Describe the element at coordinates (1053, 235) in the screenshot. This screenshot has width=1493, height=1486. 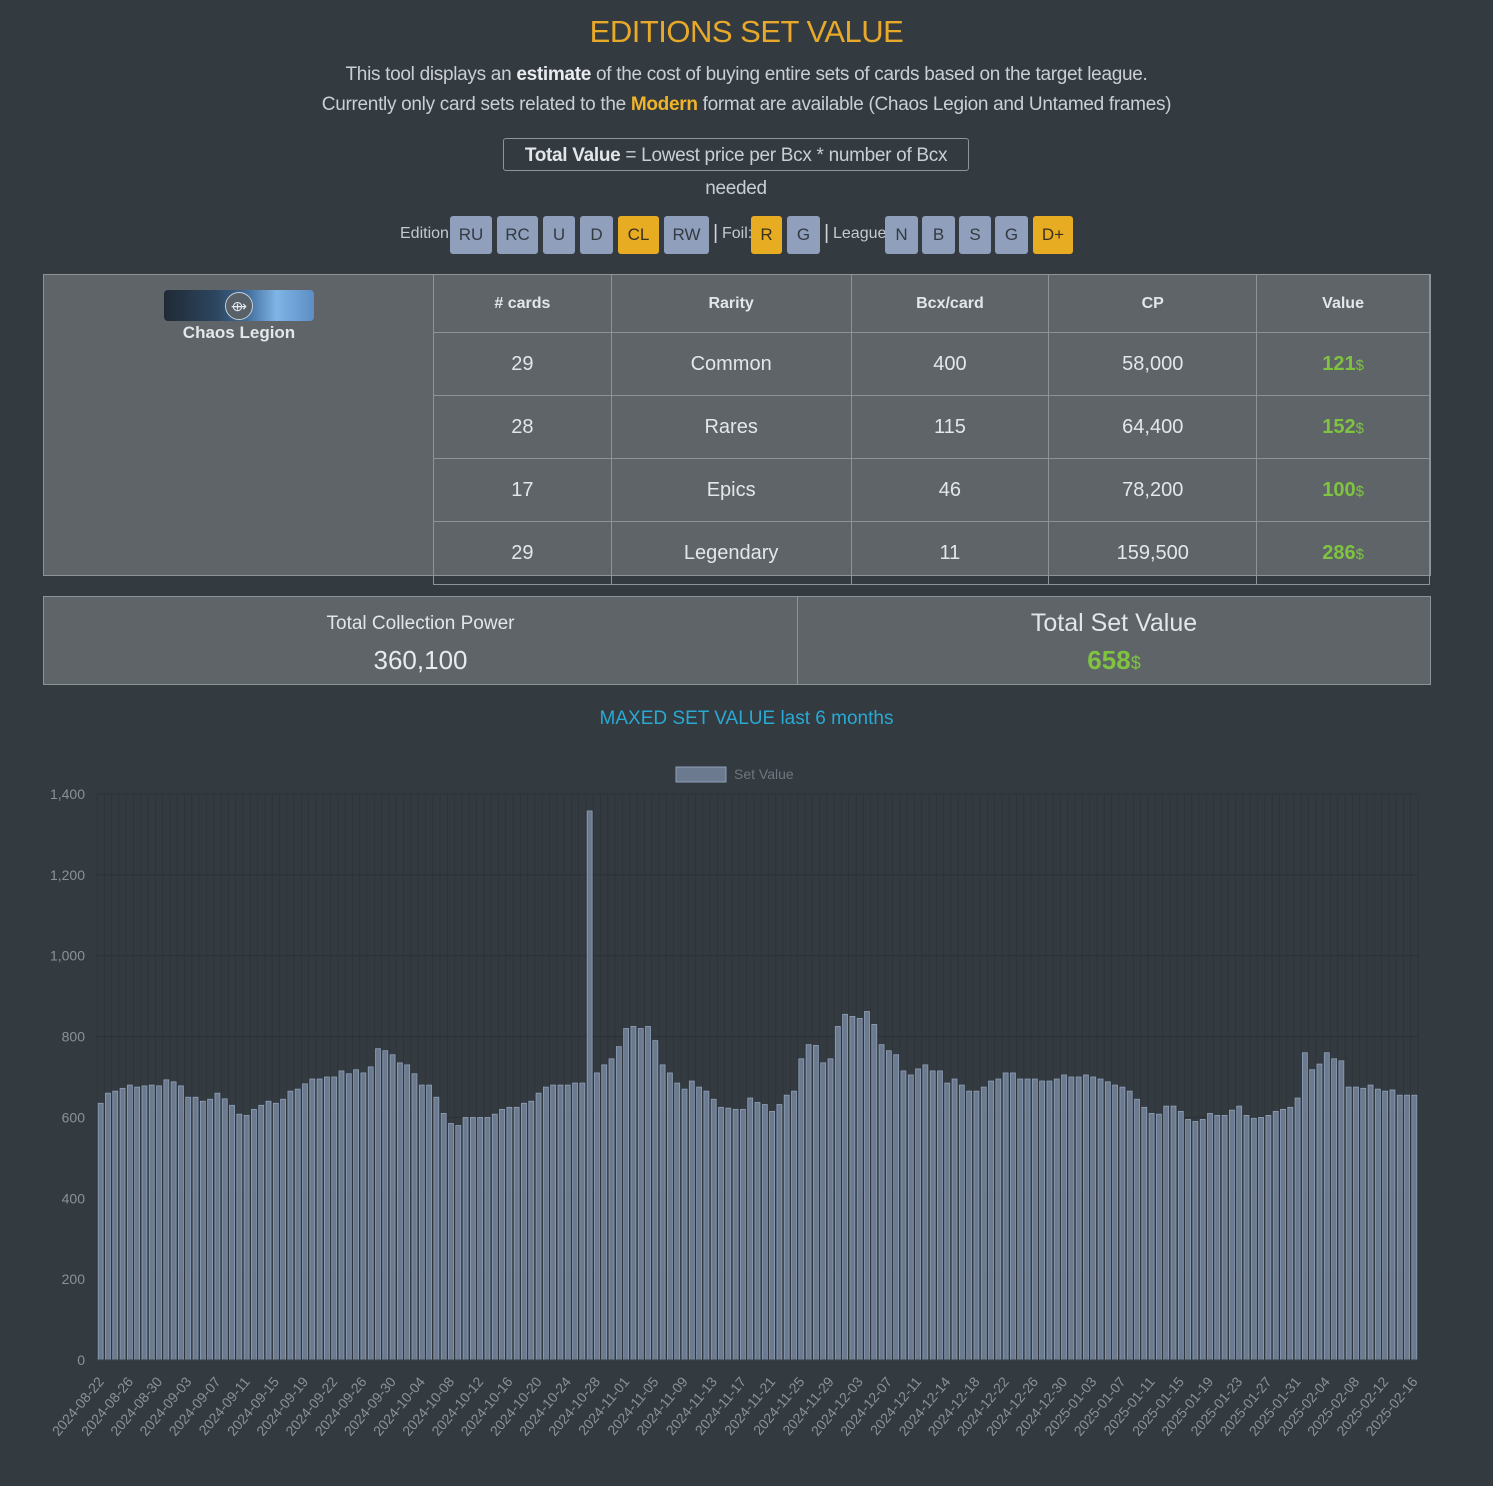
I see `league-button-dplus: D+` at that location.